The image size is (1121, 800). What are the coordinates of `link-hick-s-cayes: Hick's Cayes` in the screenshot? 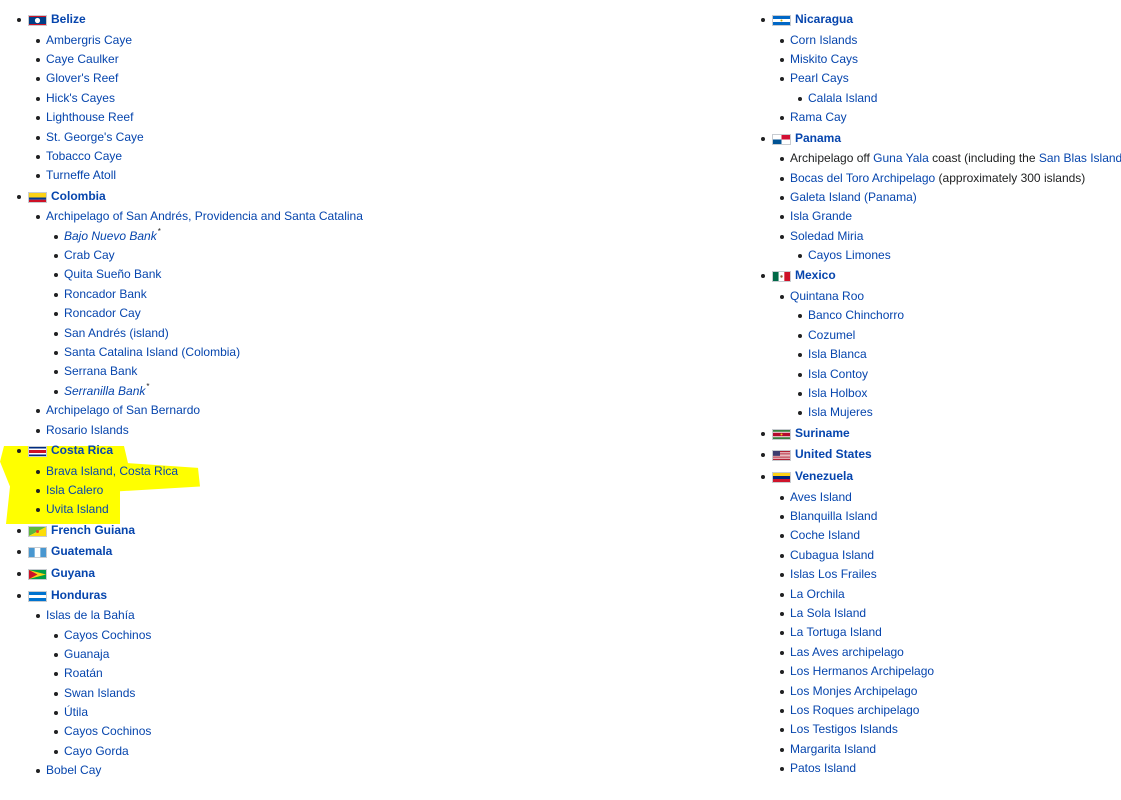 It's located at (80, 98).